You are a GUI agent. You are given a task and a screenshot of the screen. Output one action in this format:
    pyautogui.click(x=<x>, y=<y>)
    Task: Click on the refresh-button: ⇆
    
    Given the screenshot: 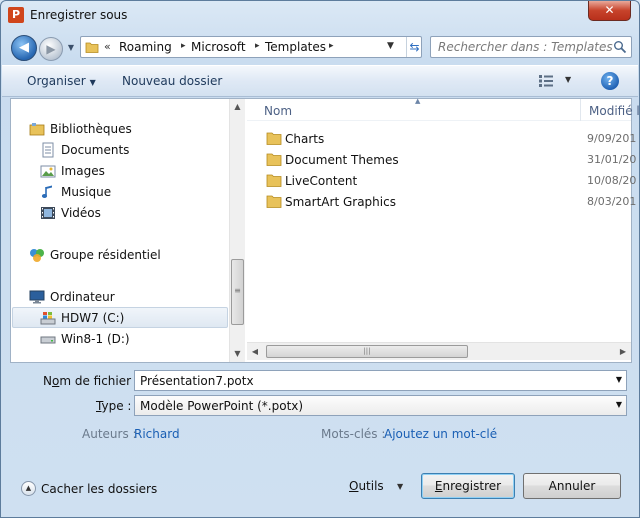 What is the action you would take?
    pyautogui.click(x=414, y=47)
    